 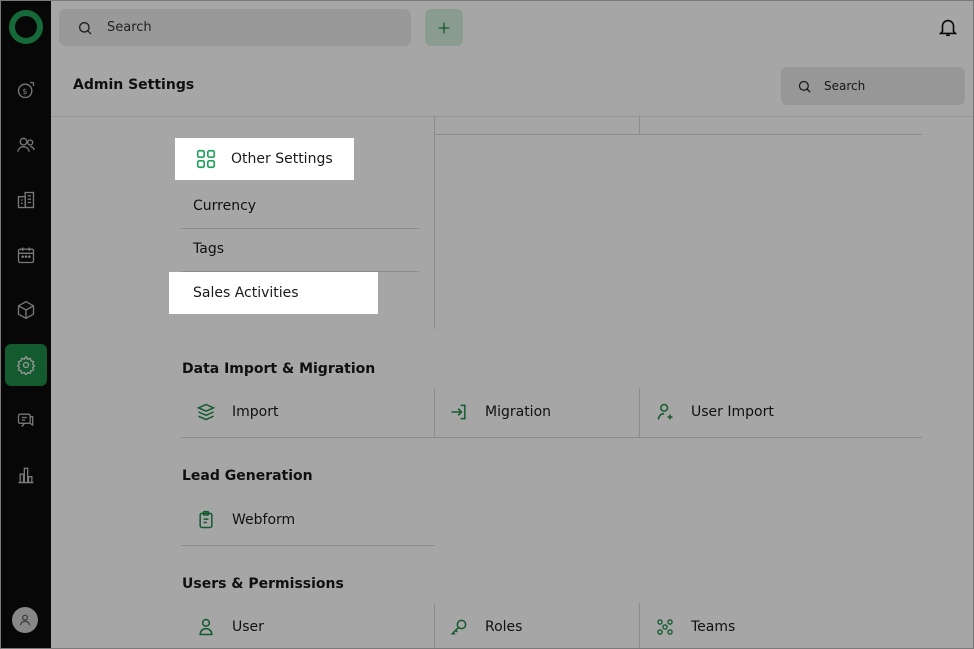 I want to click on top-bar: Search, so click(x=512, y=28).